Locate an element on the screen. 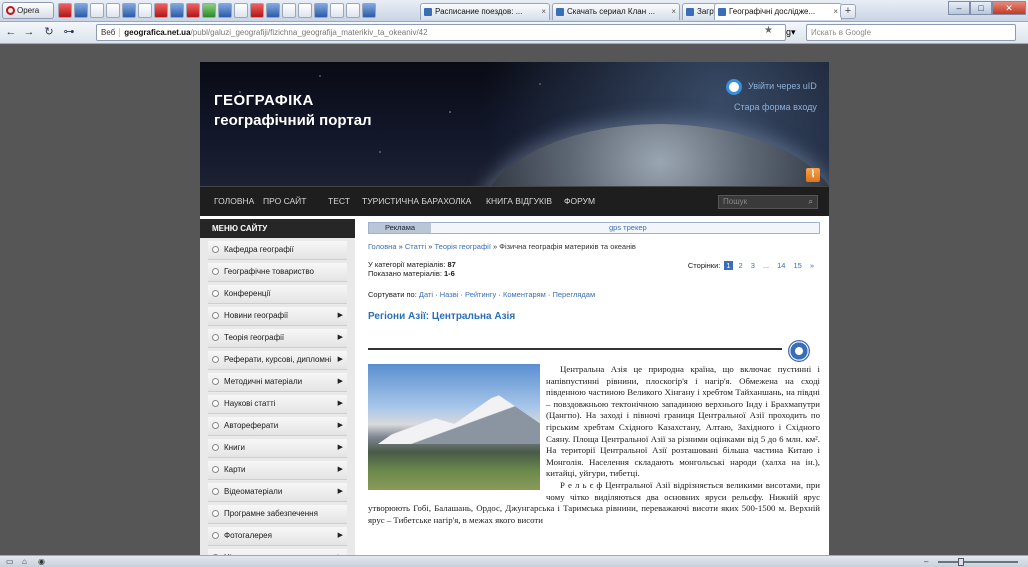 The height and width of the screenshot is (567, 1028). sort-by-name: Назві is located at coordinates (449, 294).